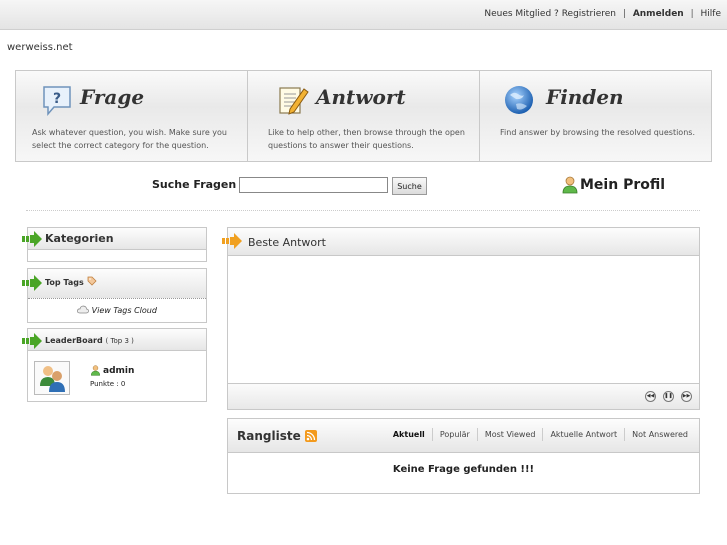 The width and height of the screenshot is (727, 545). What do you see at coordinates (659, 434) in the screenshot?
I see `tab-not-answered: Not Answered` at bounding box center [659, 434].